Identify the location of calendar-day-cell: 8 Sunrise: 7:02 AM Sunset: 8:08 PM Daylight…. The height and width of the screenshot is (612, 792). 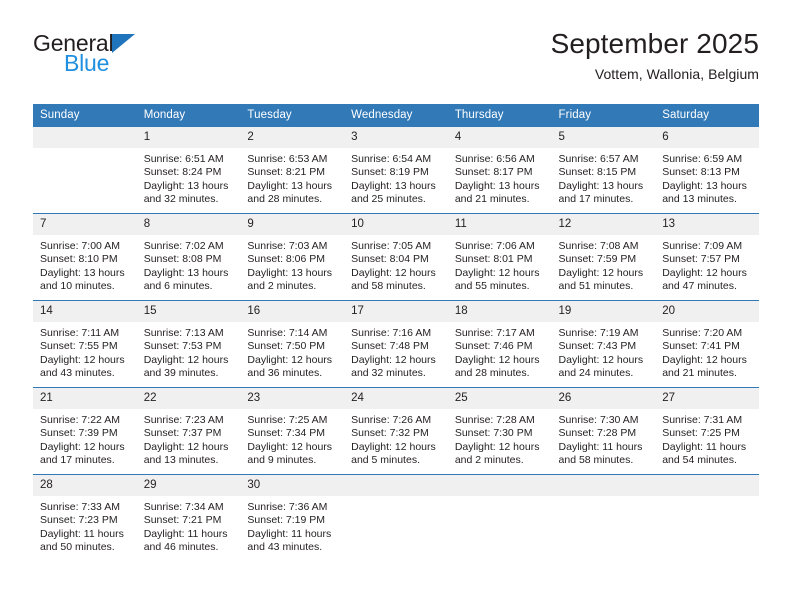
(188, 257).